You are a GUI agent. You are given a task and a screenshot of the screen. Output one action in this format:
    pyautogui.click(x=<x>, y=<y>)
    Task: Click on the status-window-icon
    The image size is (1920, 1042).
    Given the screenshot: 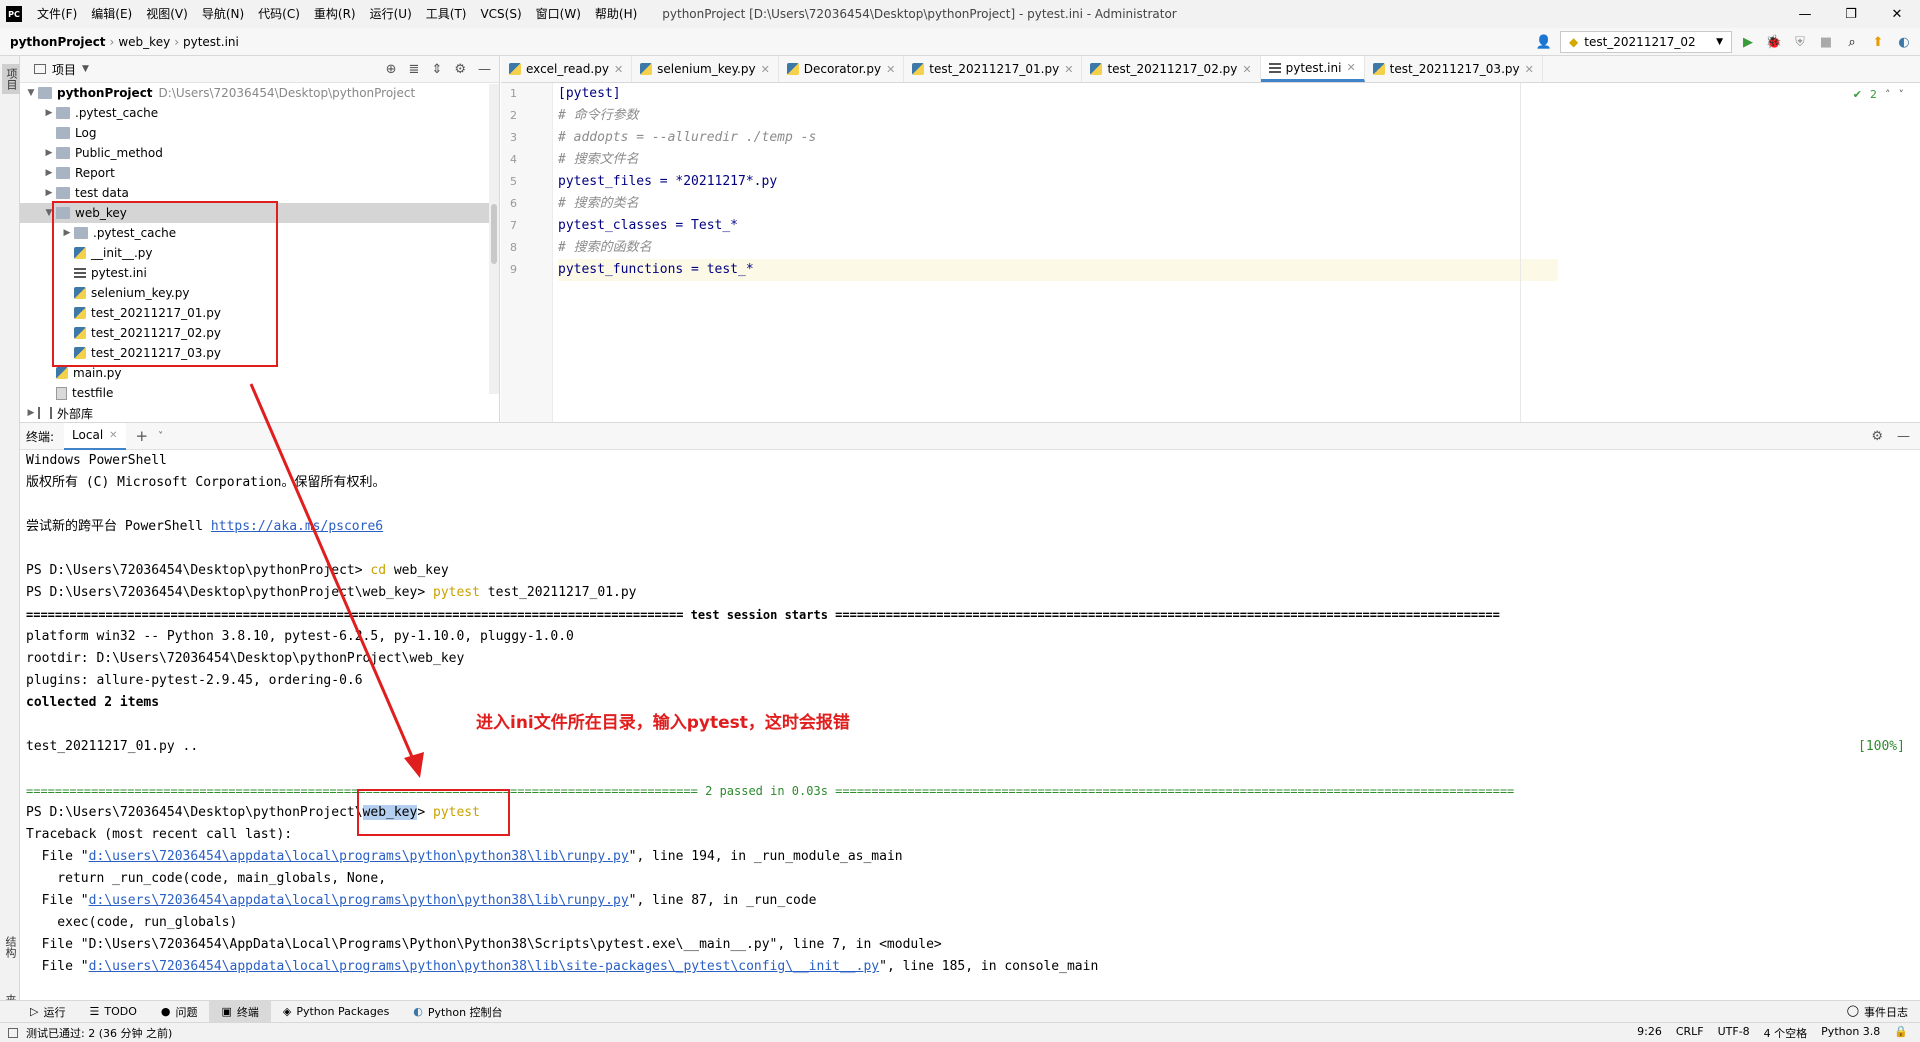 What is the action you would take?
    pyautogui.click(x=13, y=1032)
    